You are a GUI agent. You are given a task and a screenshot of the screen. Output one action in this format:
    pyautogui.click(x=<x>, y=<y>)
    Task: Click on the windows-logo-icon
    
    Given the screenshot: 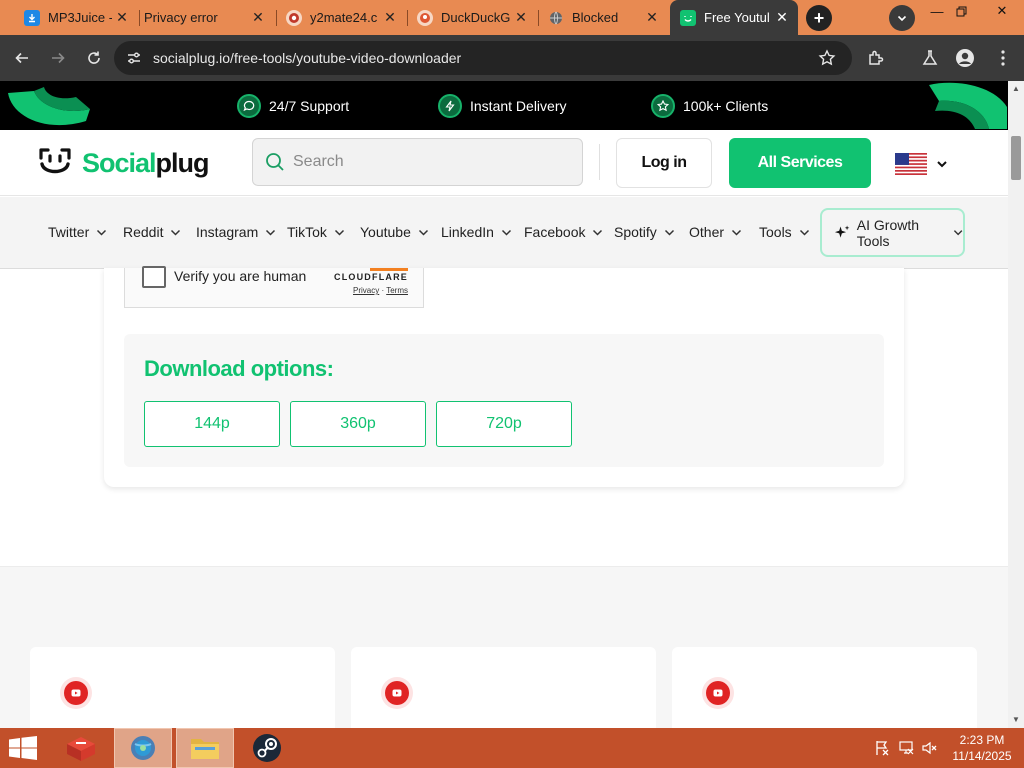 What is the action you would take?
    pyautogui.click(x=23, y=748)
    